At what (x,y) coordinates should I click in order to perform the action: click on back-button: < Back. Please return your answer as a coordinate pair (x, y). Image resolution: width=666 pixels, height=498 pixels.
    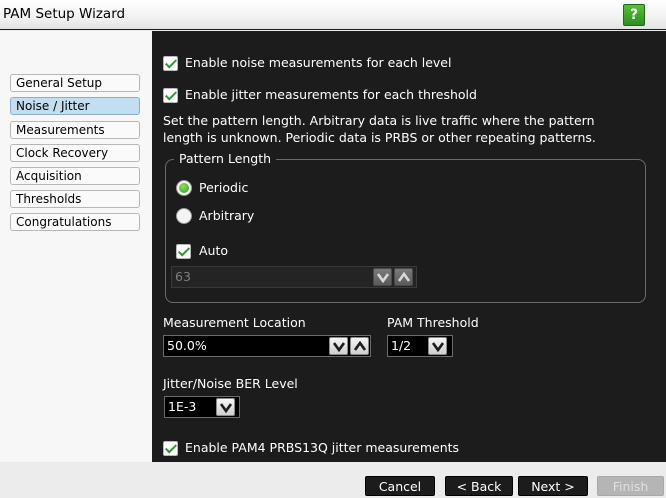
    Looking at the image, I should click on (479, 486).